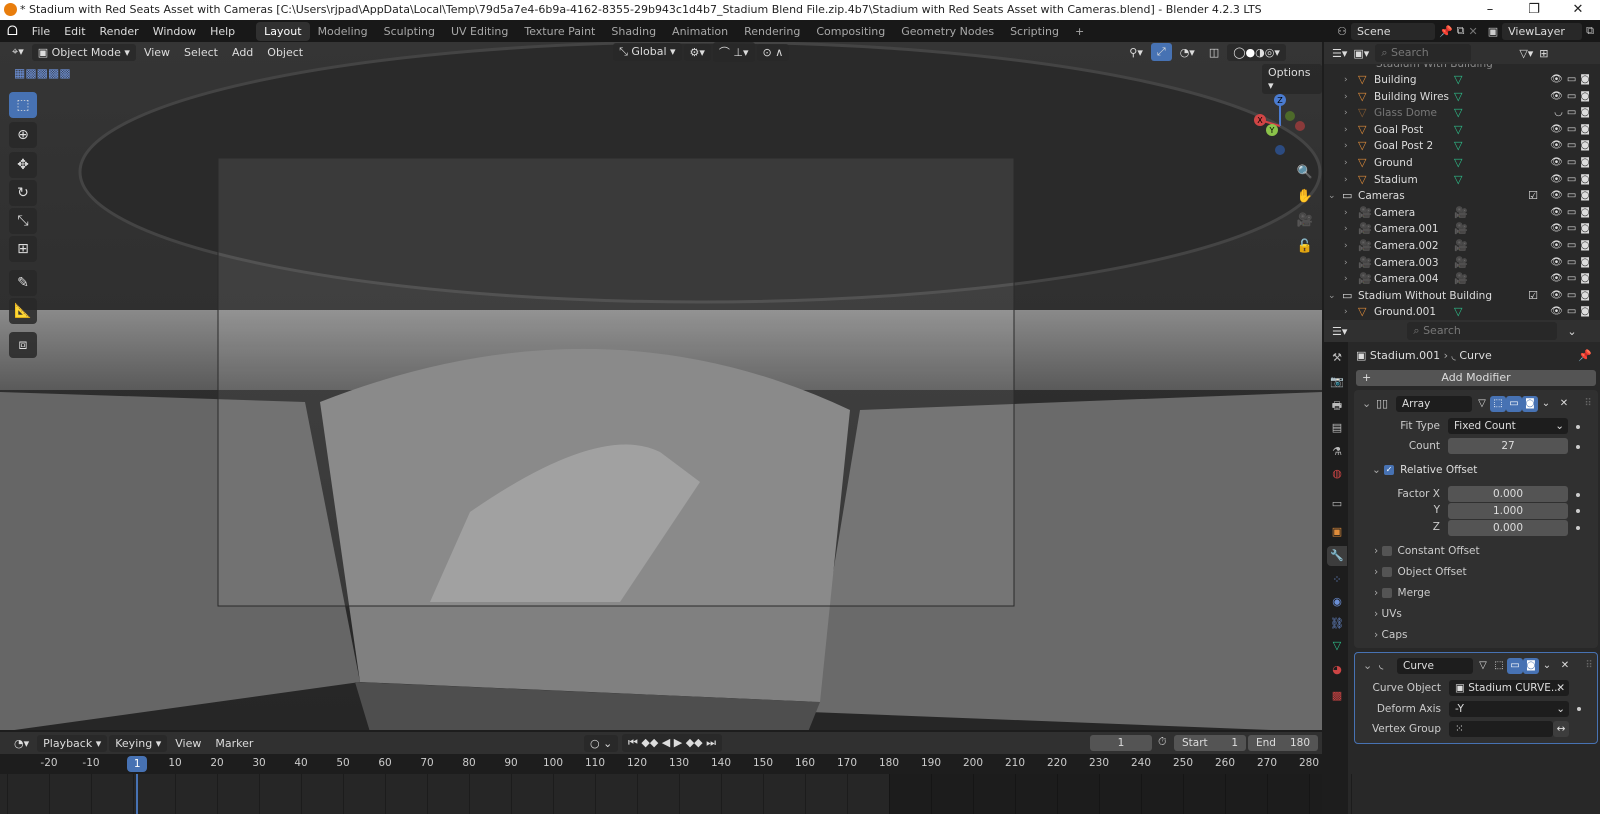  Describe the element at coordinates (1546, 404) in the screenshot. I see `dropdown-icon: ⌄` at that location.